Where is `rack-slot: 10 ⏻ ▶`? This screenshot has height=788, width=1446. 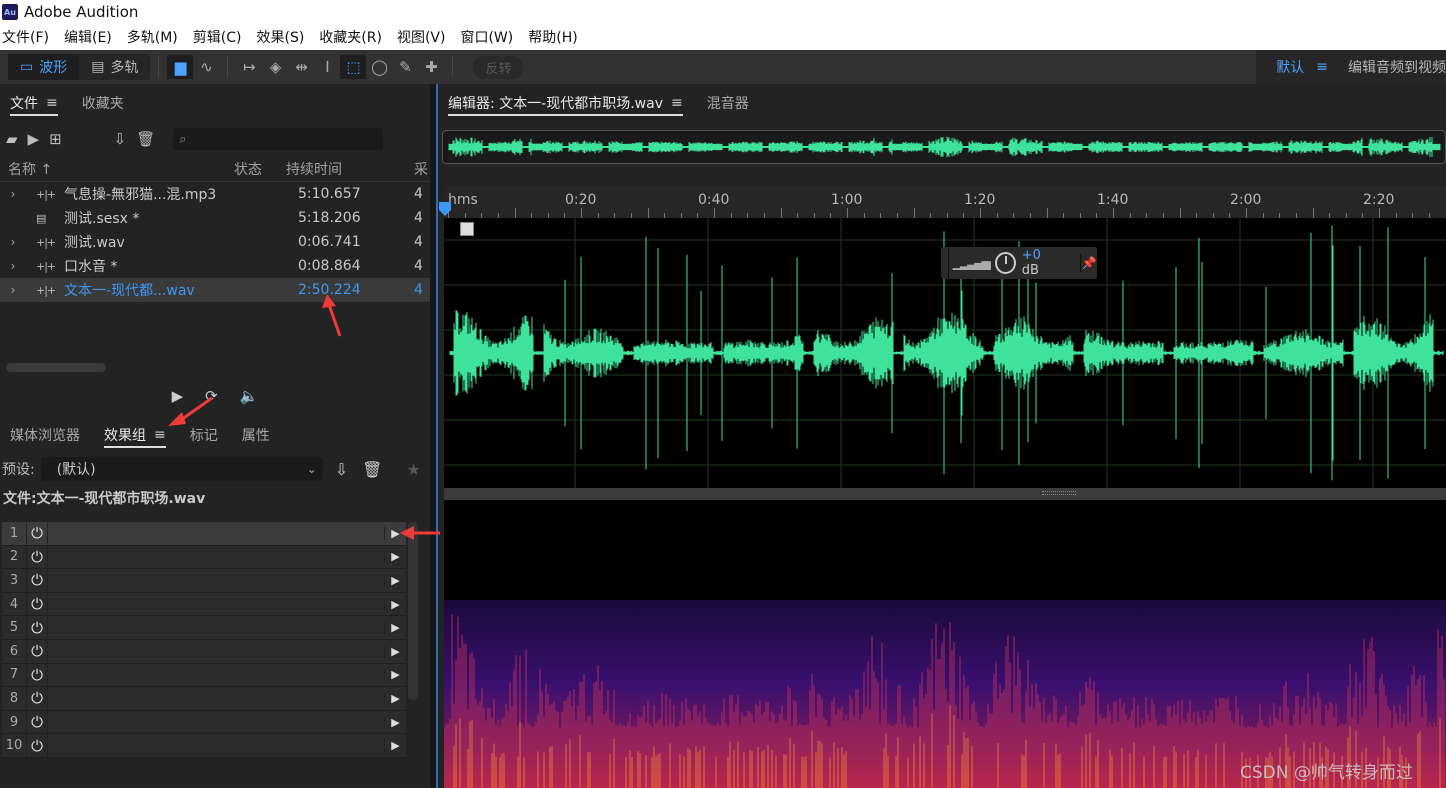 rack-slot: 10 ⏻ ▶ is located at coordinates (204, 746).